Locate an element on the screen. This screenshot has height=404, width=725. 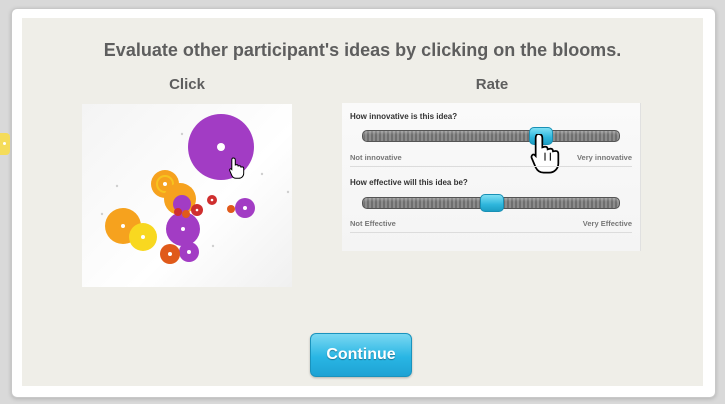
question-innovative-label: How innovative is this idea? is located at coordinates (404, 116).